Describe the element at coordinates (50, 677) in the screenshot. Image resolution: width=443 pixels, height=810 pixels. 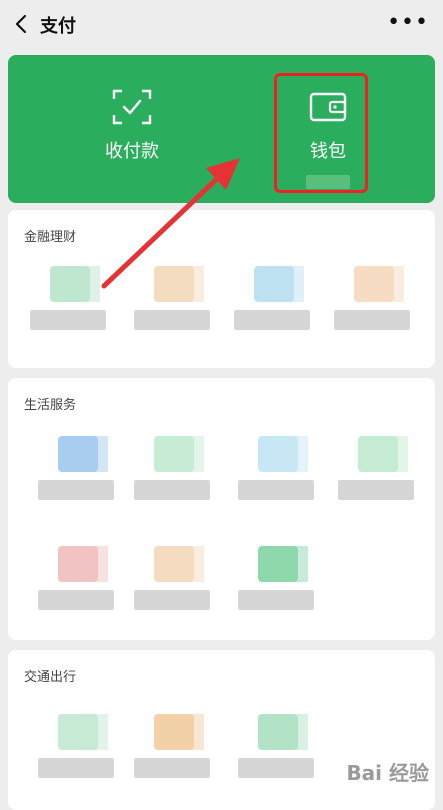
I see `section-title: 交通出行` at that location.